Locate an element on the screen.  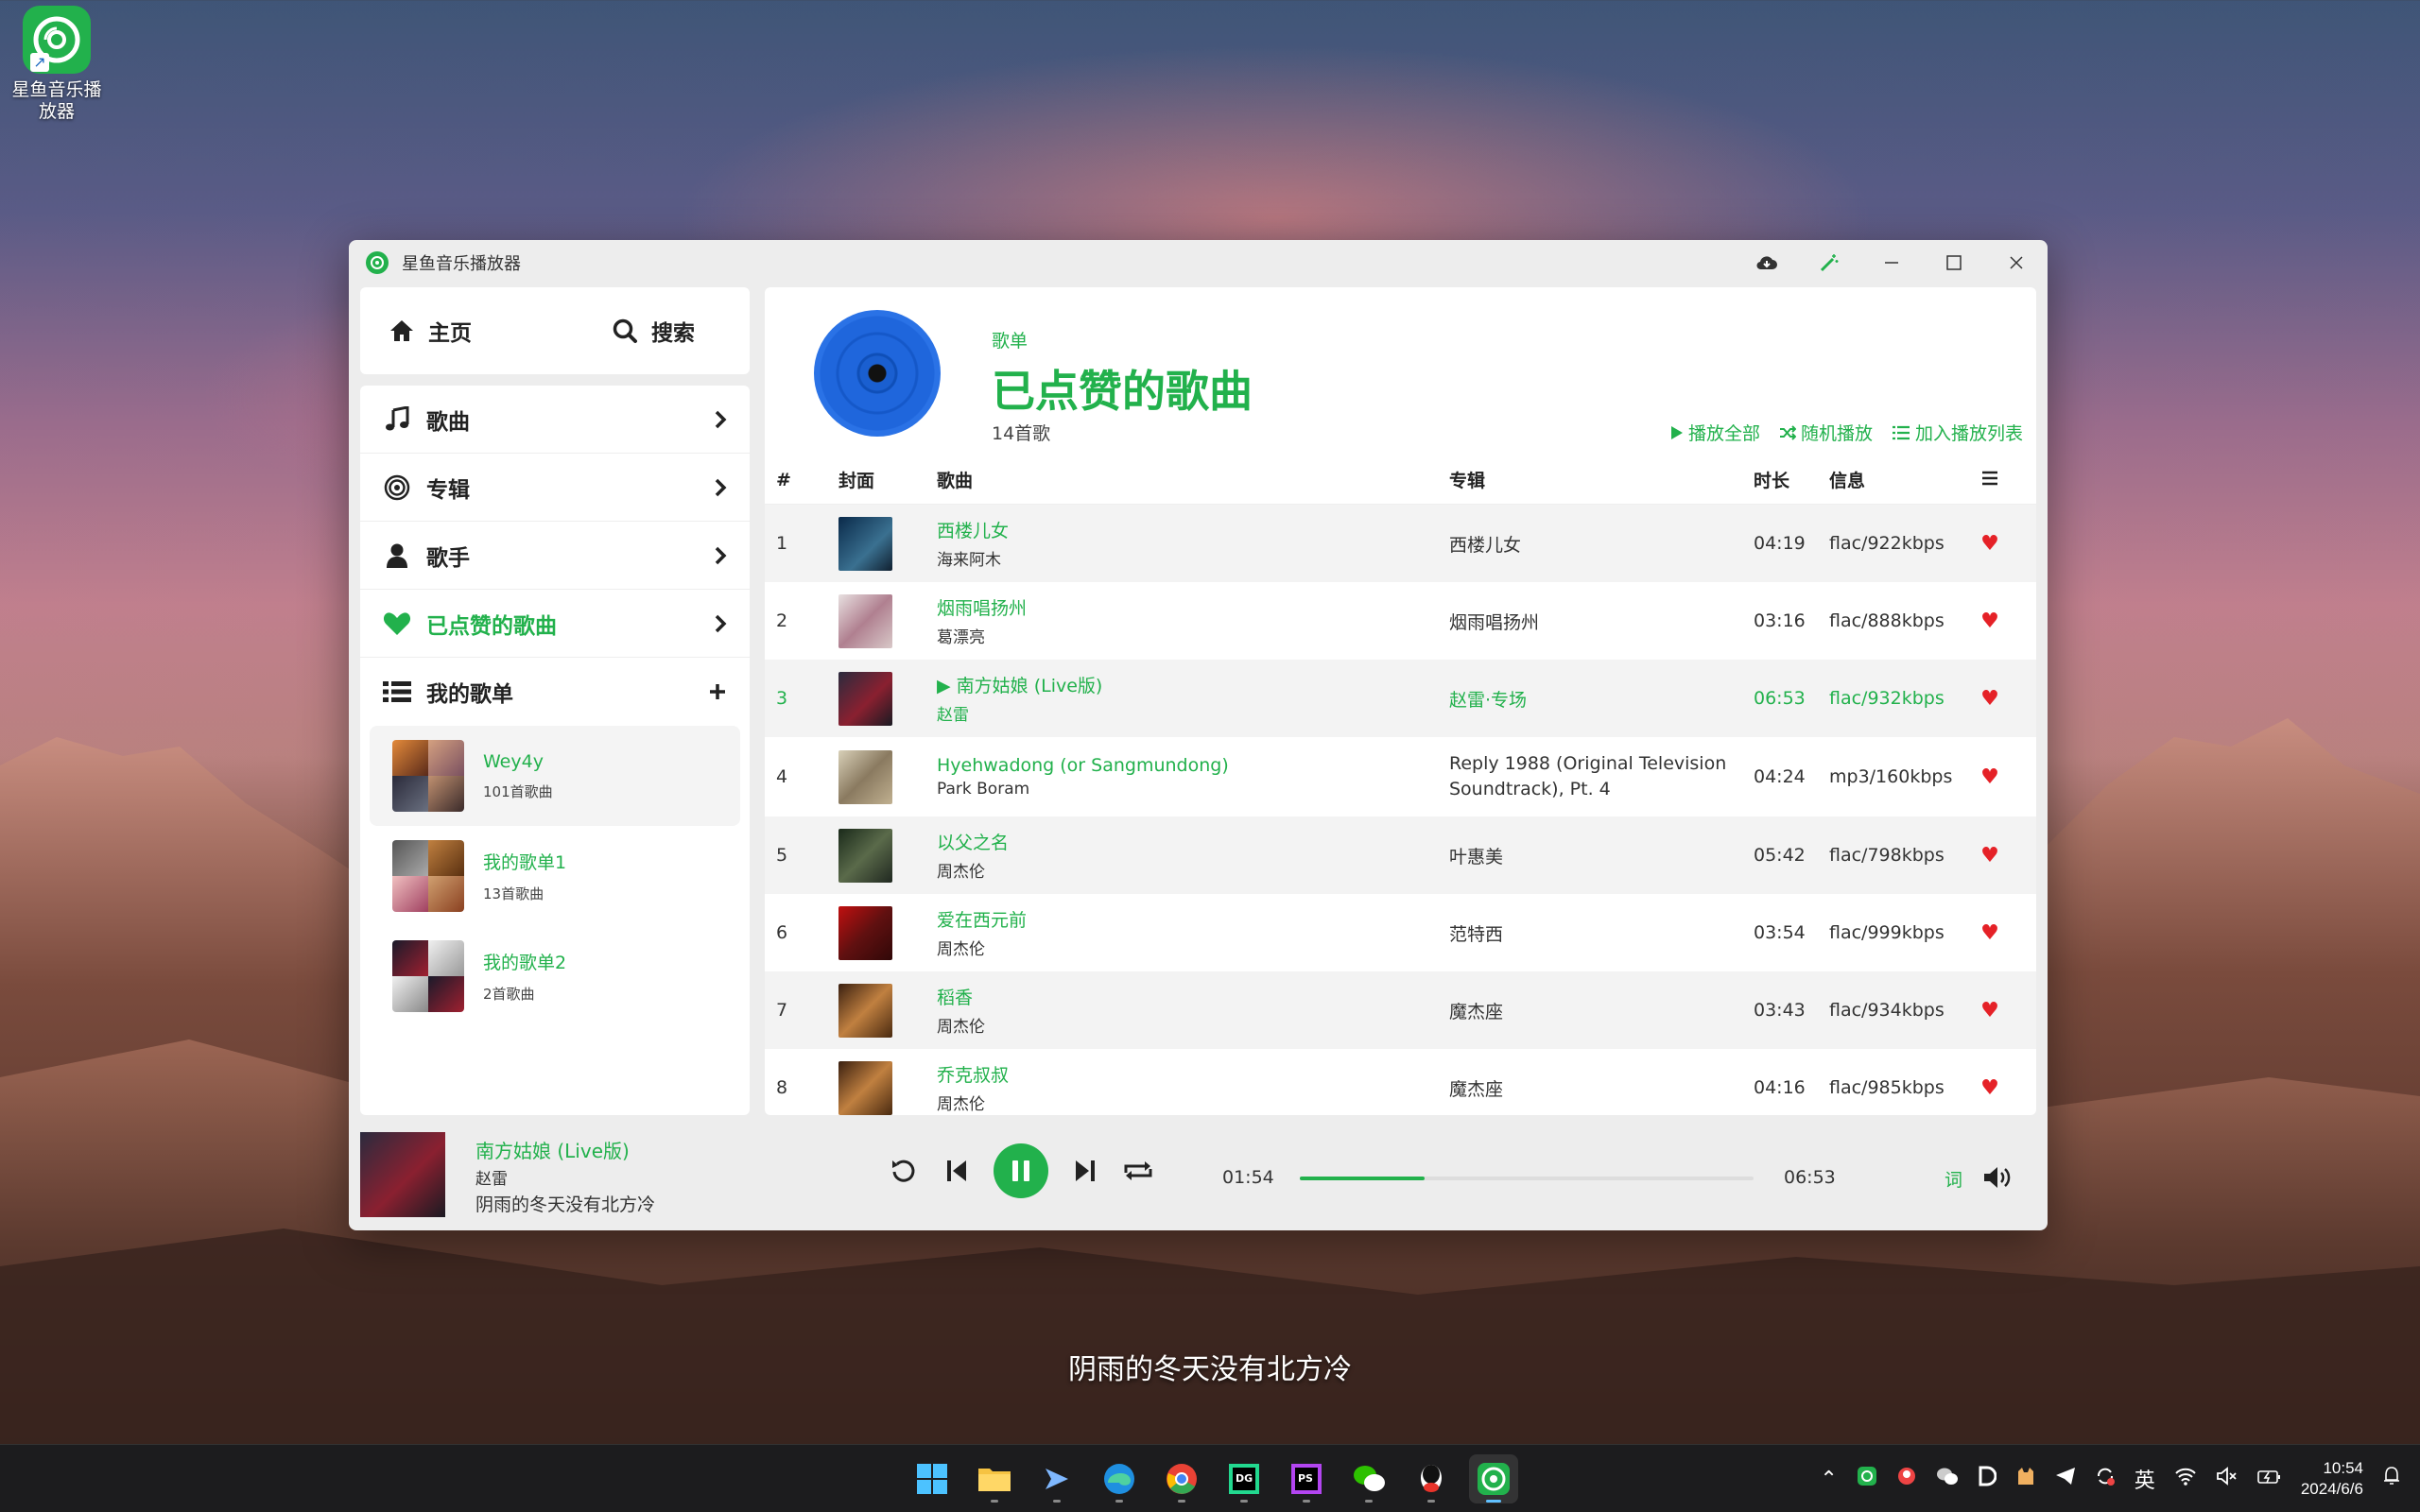
notification-app-icon is located at coordinates (1907, 1479).